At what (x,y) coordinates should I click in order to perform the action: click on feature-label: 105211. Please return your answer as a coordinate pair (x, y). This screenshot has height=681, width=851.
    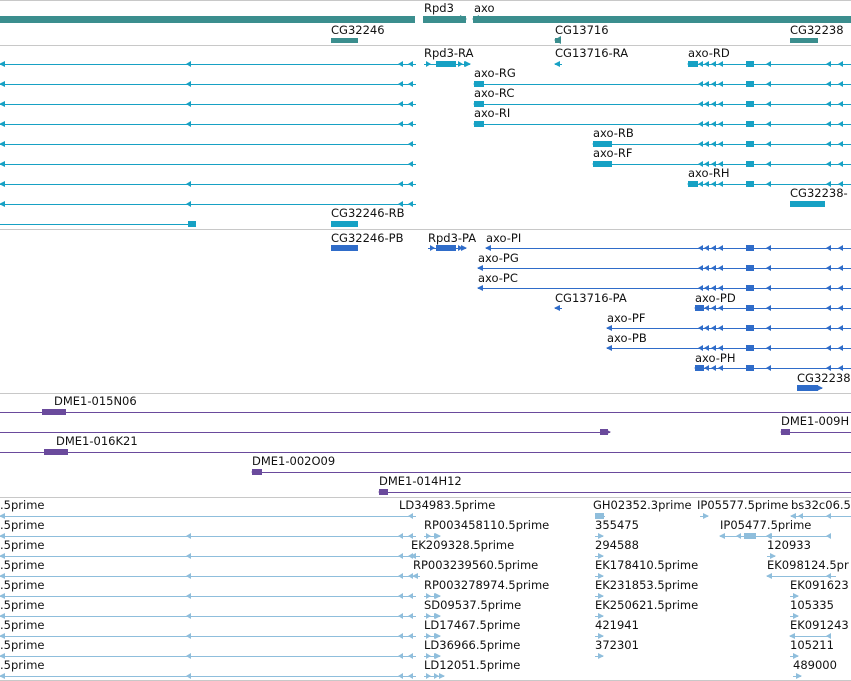
    Looking at the image, I should click on (812, 645).